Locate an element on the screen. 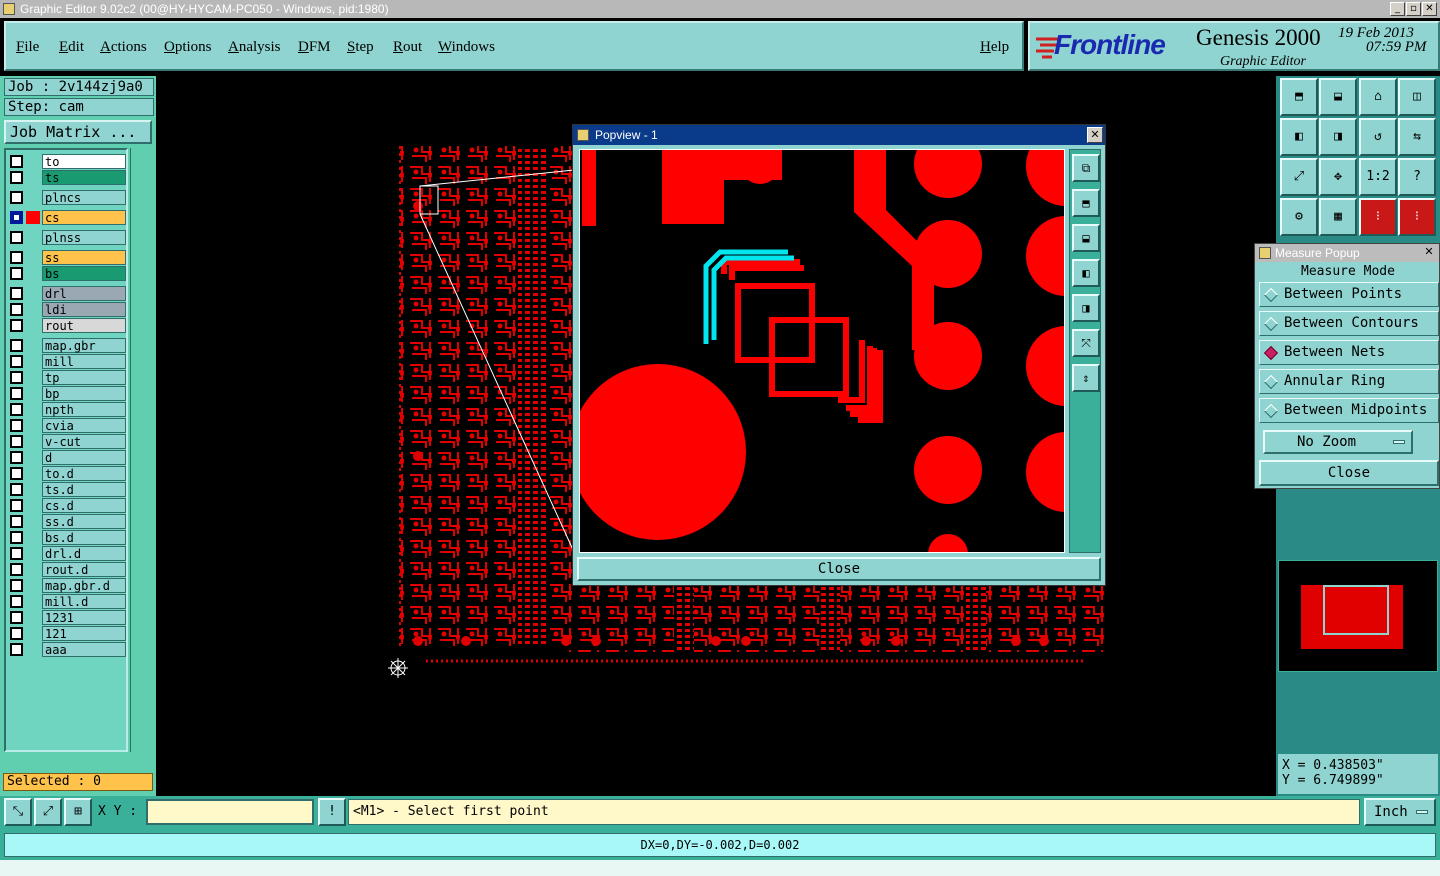 The height and width of the screenshot is (876, 1440). measure-option-annular-ring: Annular Ring is located at coordinates (1349, 381).